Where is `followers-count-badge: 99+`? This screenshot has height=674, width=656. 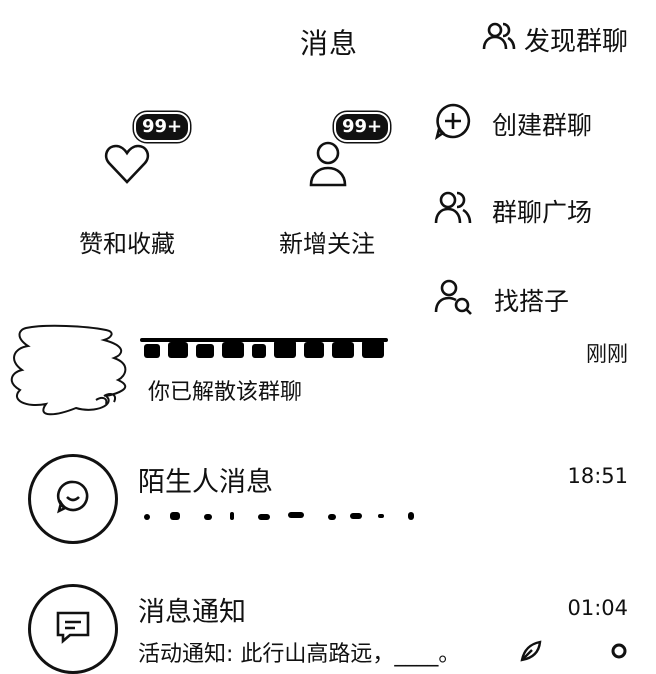
followers-count-badge: 99+ is located at coordinates (362, 127).